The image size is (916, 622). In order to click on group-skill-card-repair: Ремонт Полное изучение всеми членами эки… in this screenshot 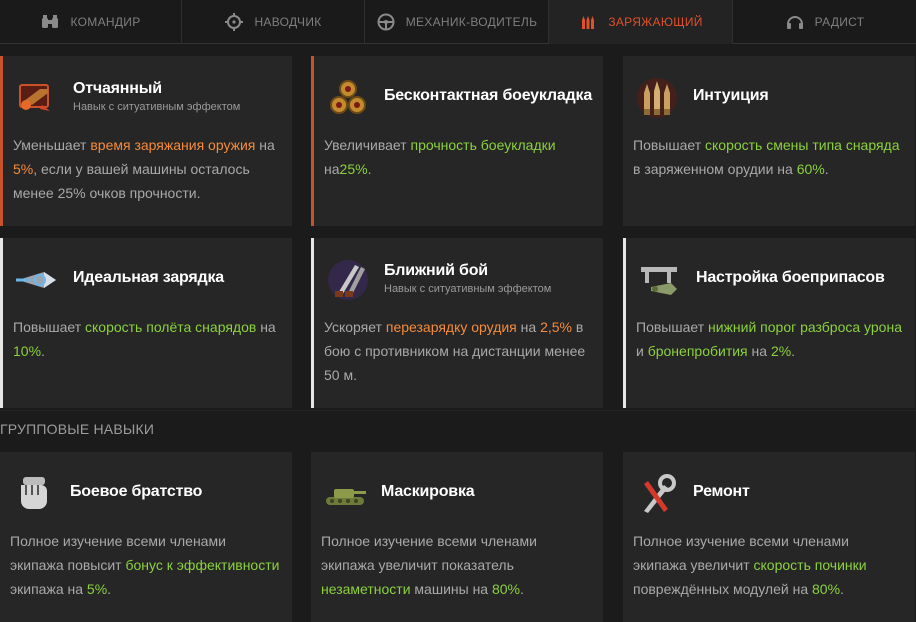, I will do `click(769, 537)`.